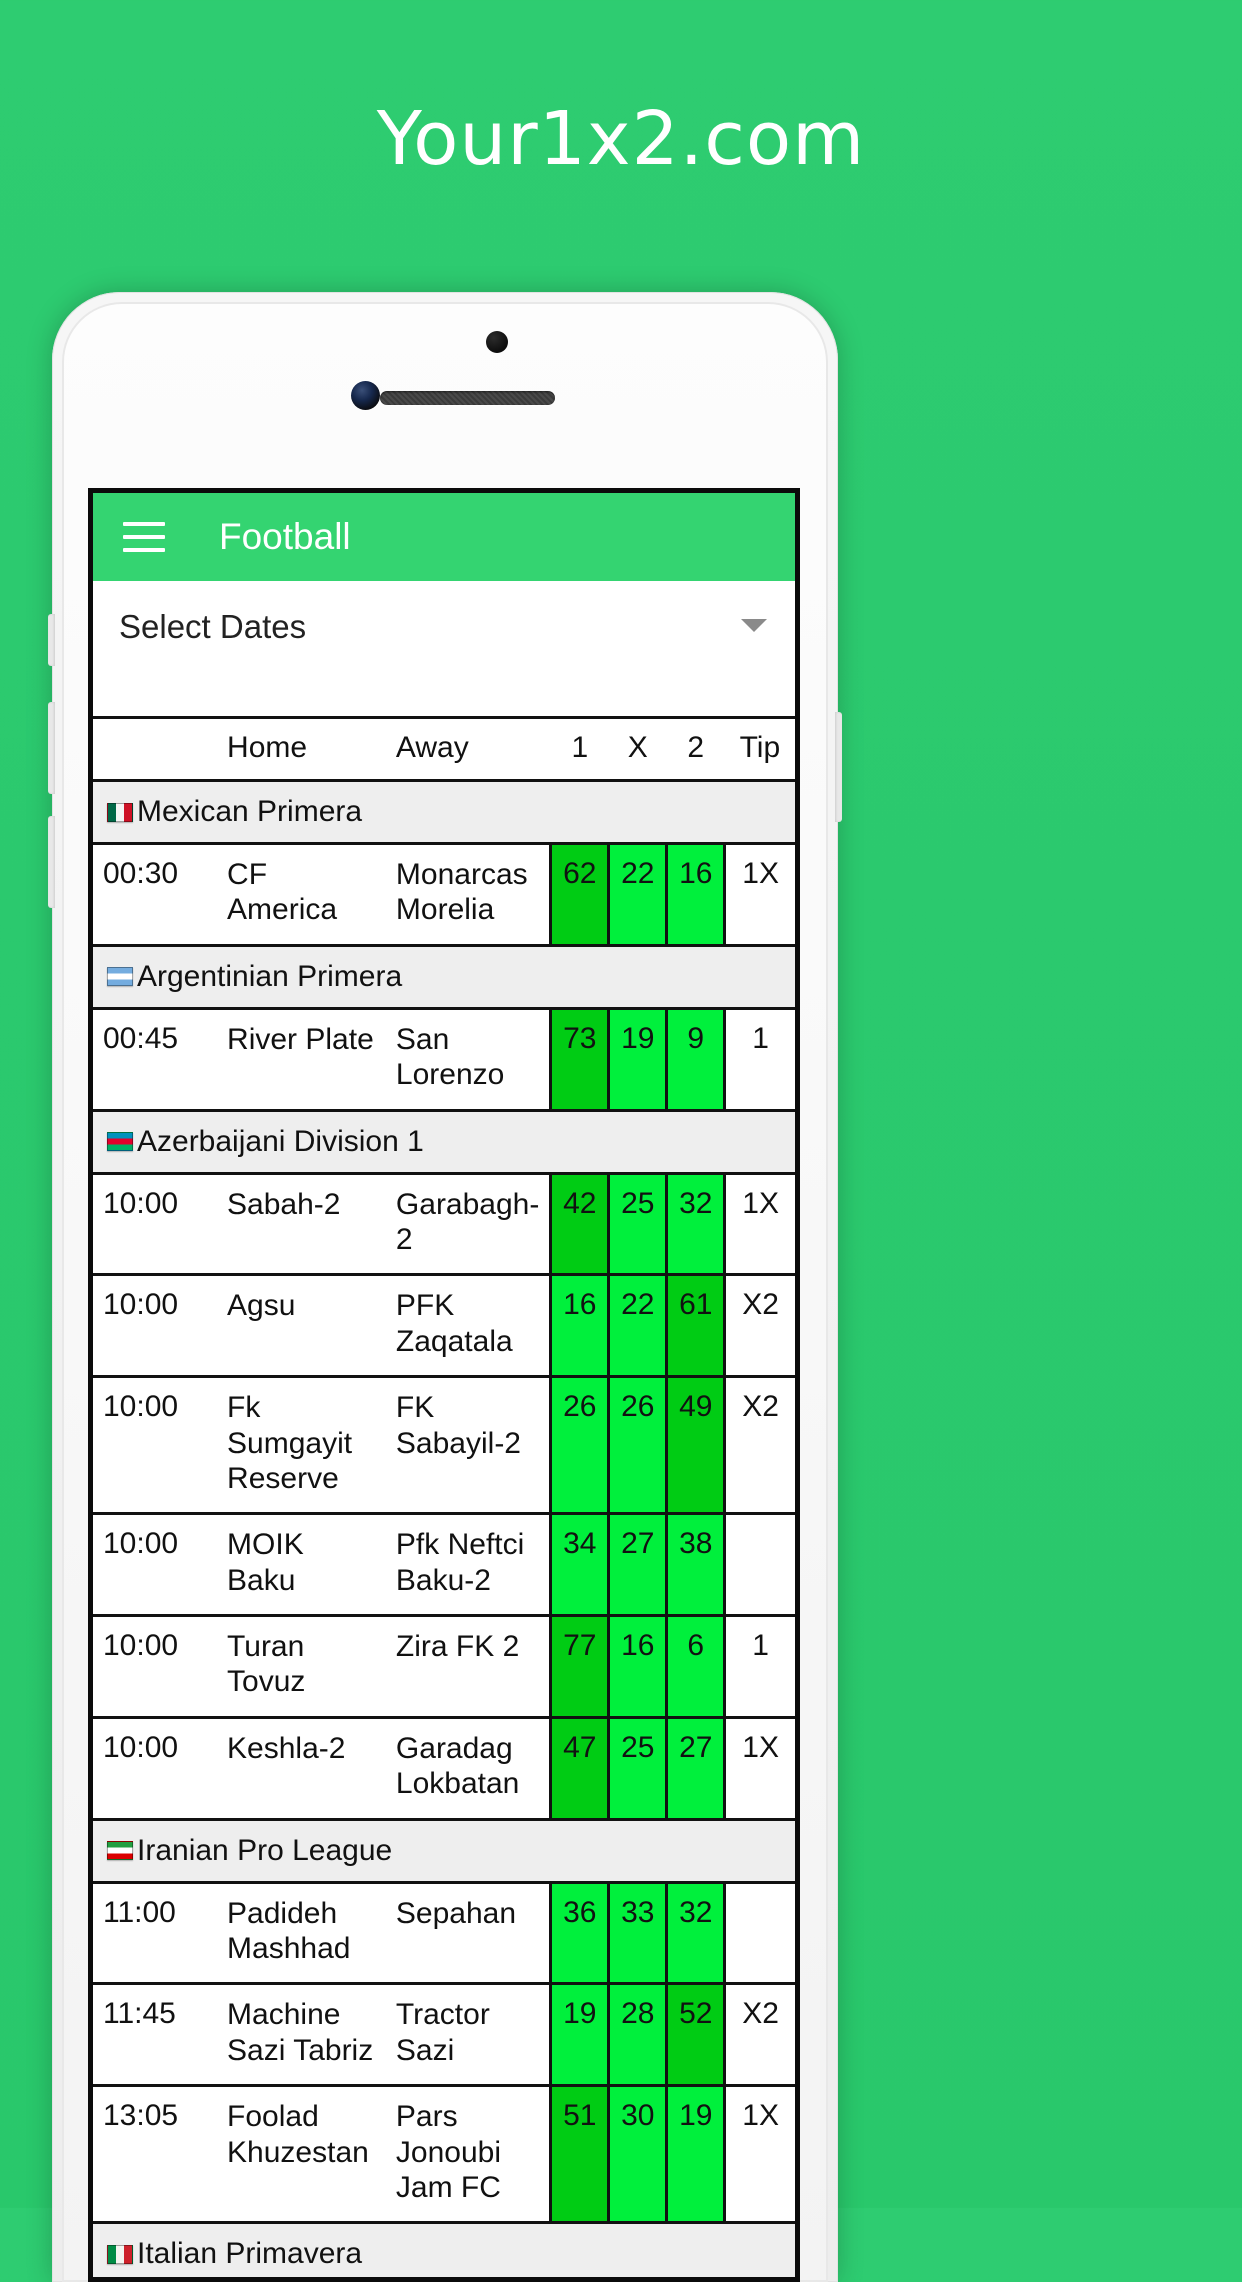  What do you see at coordinates (696, 1326) in the screenshot?
I see `odds-cell-2: 61` at bounding box center [696, 1326].